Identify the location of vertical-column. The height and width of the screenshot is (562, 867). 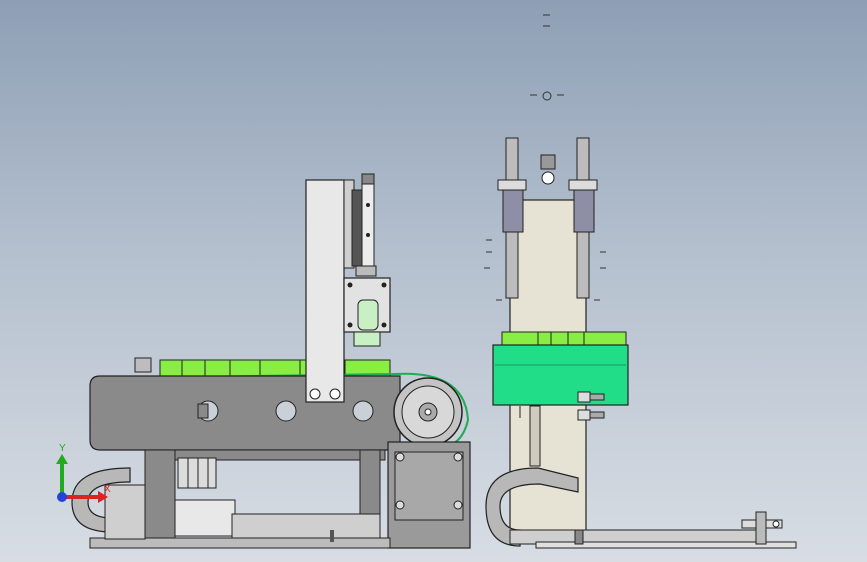
(325, 291).